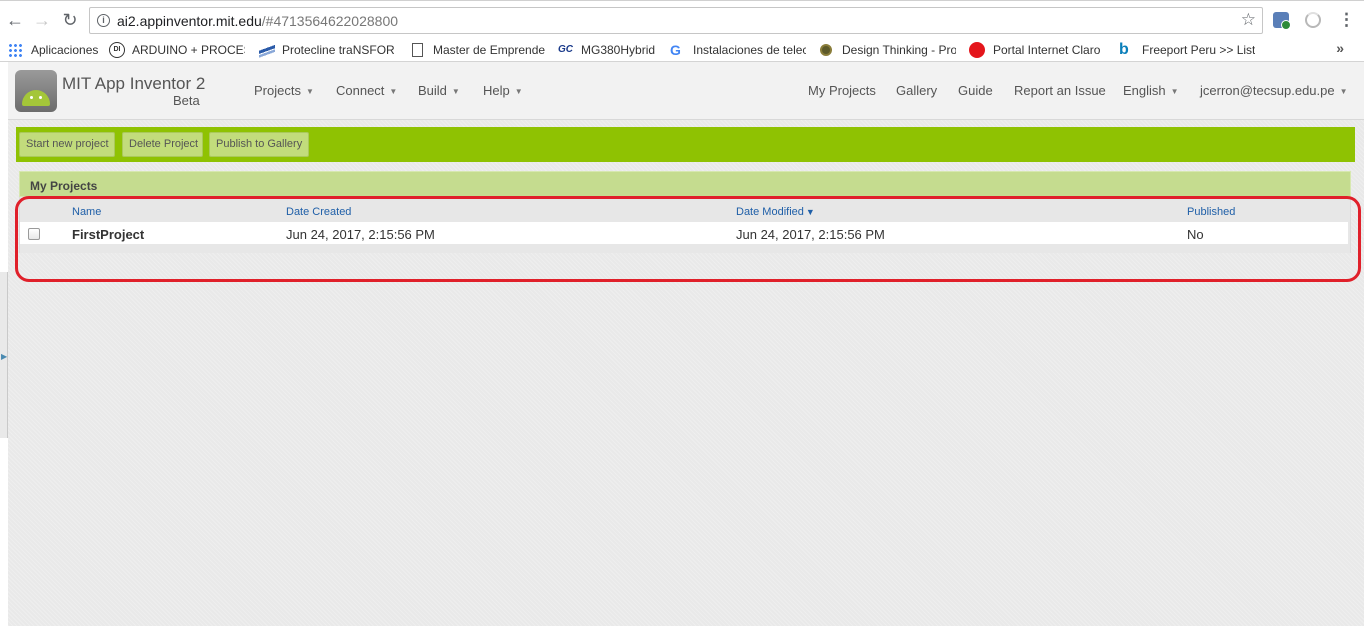  What do you see at coordinates (1124, 49) in the screenshot?
I see `bing-icon: b` at bounding box center [1124, 49].